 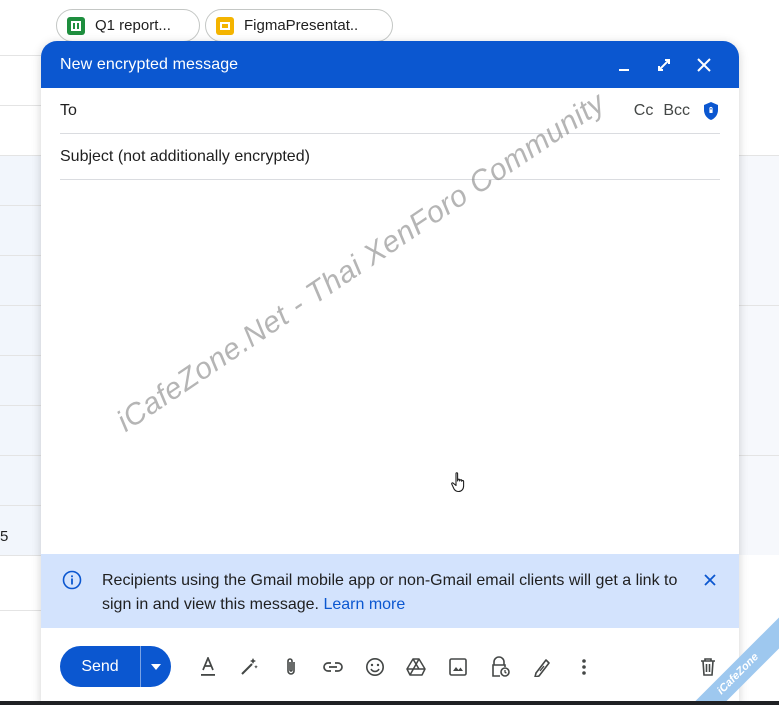 I want to click on compose-title: New encrypted message, so click(x=149, y=64).